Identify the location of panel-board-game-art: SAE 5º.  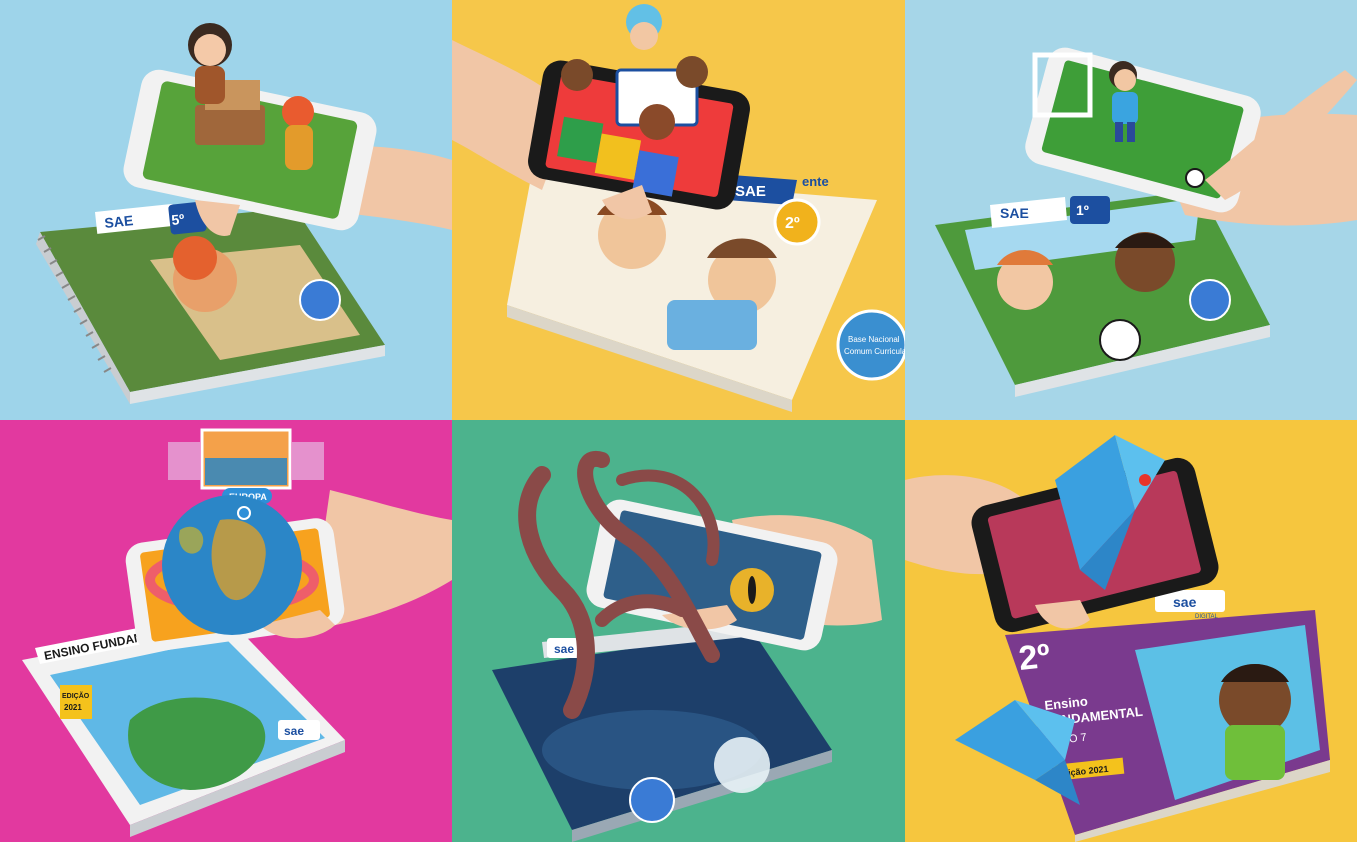
(244, 213).